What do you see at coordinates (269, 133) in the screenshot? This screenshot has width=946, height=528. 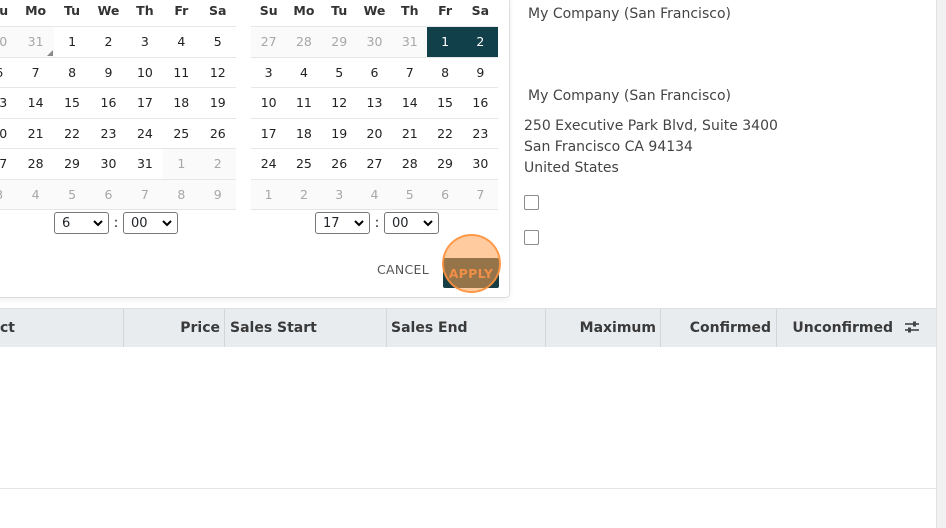 I see `calendar-day: 17` at bounding box center [269, 133].